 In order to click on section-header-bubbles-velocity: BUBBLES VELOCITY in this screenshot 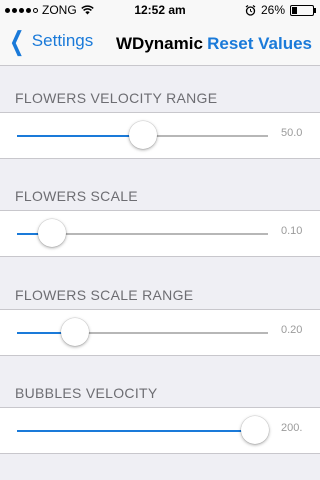, I will do `click(86, 393)`.